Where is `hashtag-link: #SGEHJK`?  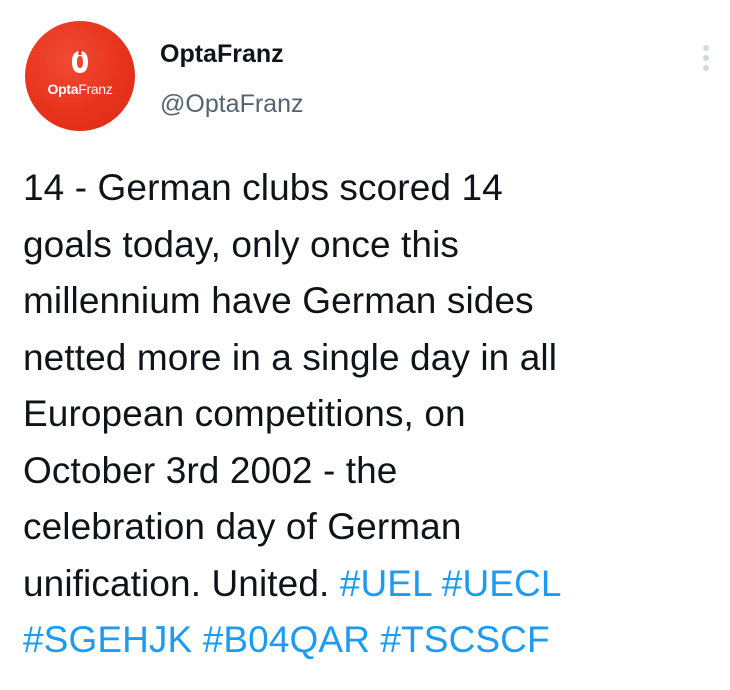 hashtag-link: #SGEHJK is located at coordinates (107, 639).